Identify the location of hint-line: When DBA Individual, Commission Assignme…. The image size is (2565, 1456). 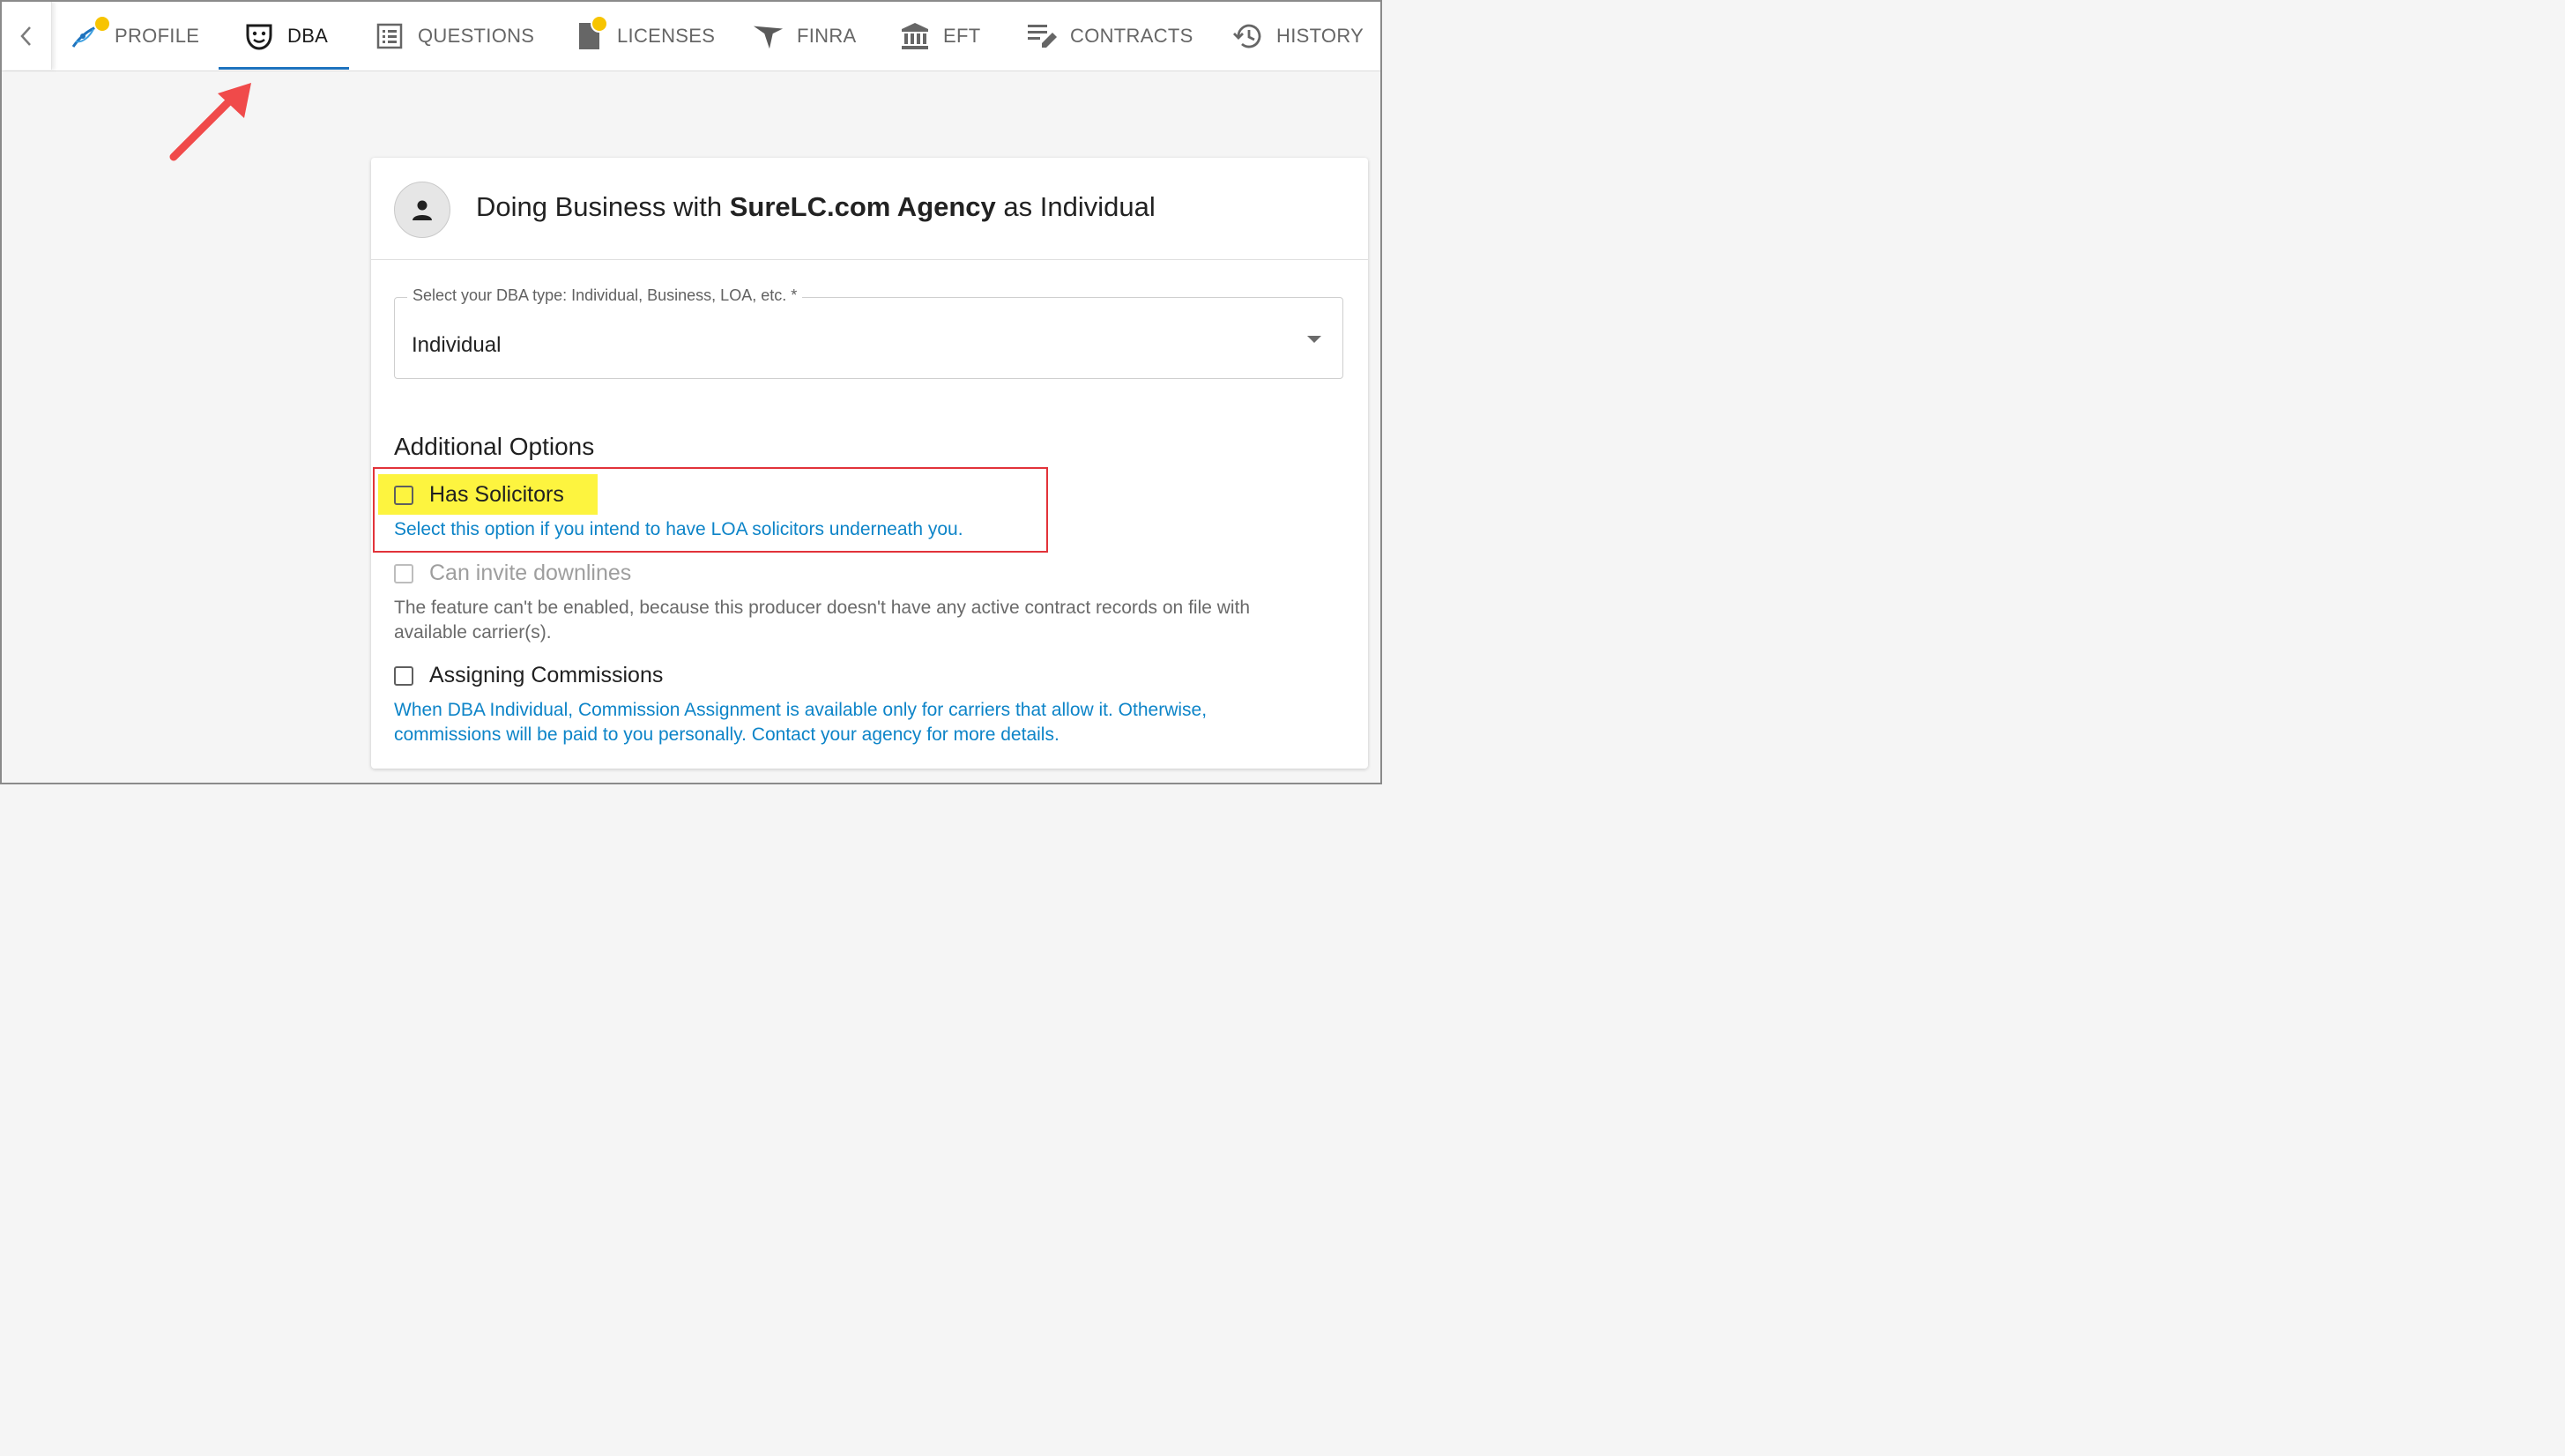
(801, 710).